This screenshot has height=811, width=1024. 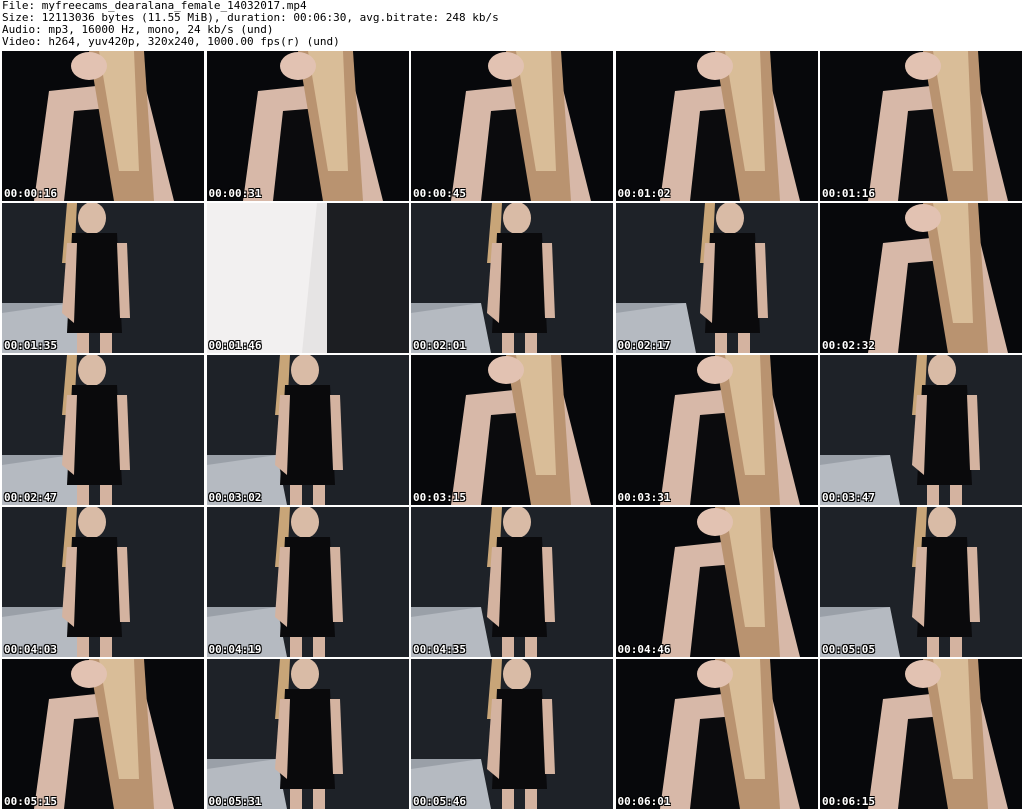 I want to click on video-thumbnail: 00:02:47, so click(x=103, y=430).